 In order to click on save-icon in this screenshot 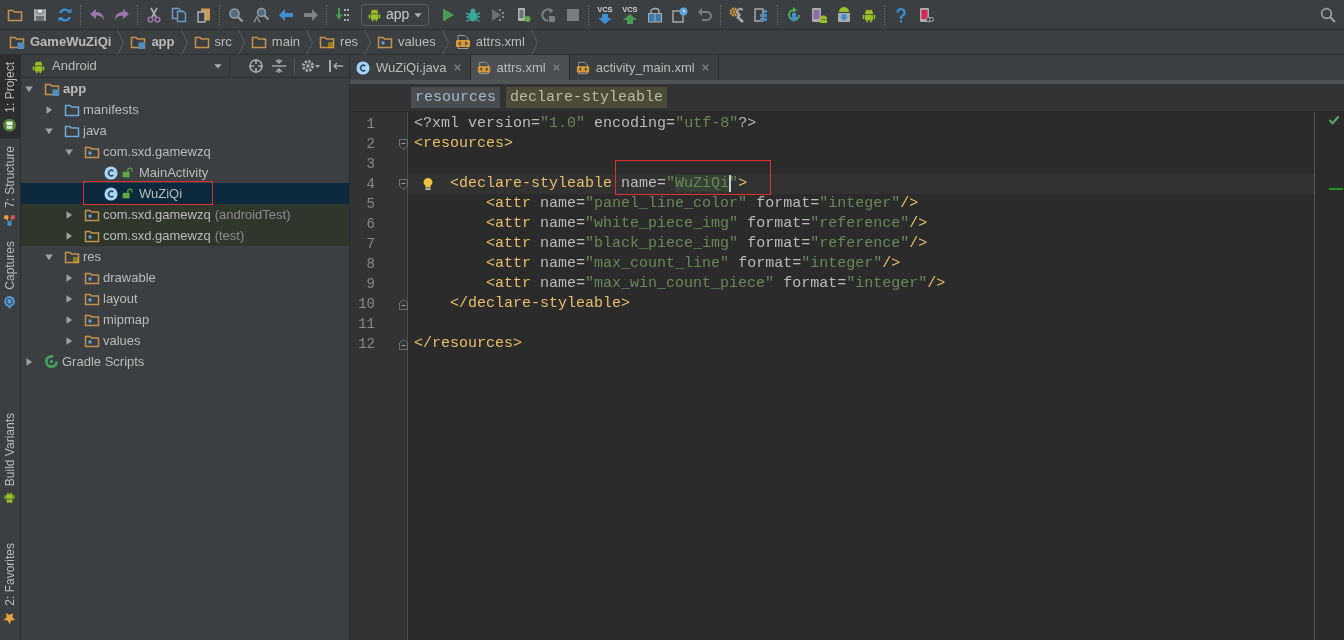, I will do `click(39, 14)`.